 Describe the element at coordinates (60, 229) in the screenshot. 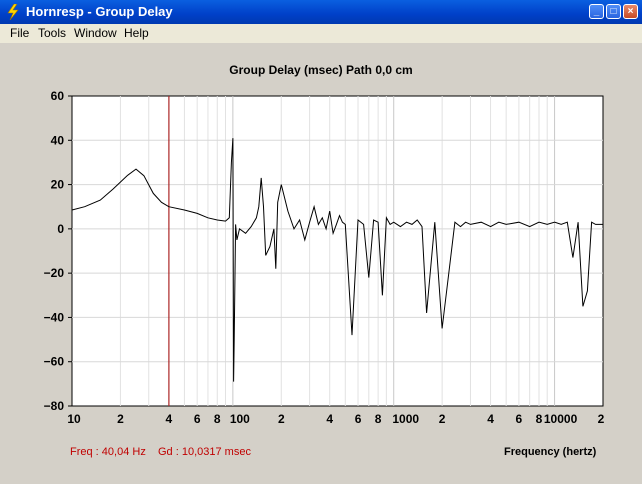

I see `y-tick-label: 0` at that location.